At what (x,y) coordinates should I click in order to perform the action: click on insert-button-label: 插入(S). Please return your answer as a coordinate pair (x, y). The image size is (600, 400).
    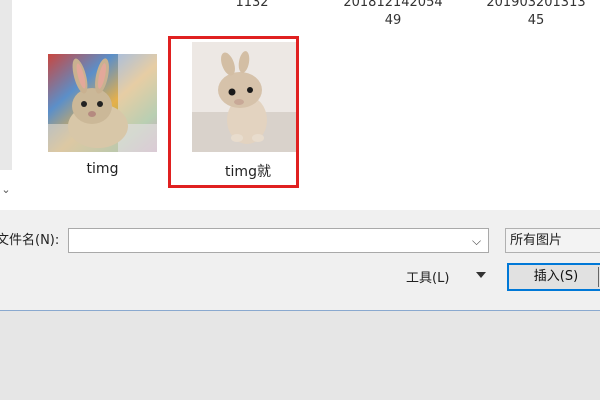
    Looking at the image, I should click on (556, 276).